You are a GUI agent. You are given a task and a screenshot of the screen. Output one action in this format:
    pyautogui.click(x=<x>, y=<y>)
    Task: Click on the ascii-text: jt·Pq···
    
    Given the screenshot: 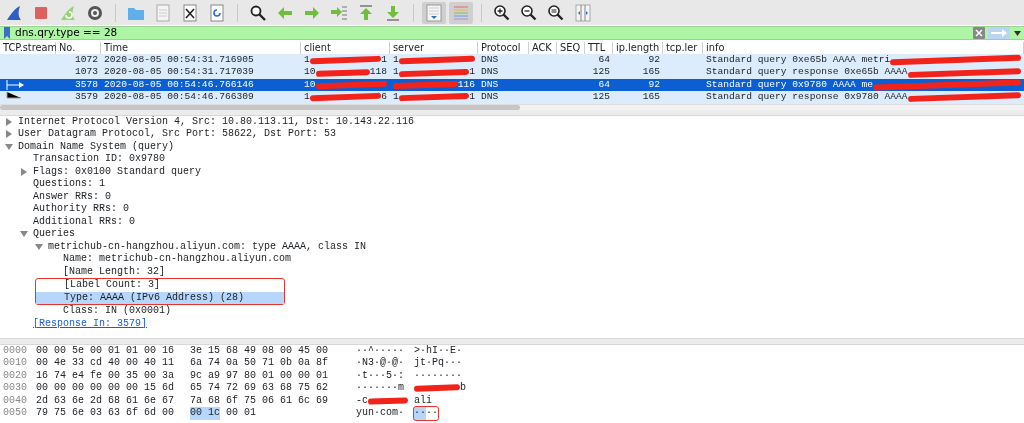 What is the action you would take?
    pyautogui.click(x=438, y=363)
    